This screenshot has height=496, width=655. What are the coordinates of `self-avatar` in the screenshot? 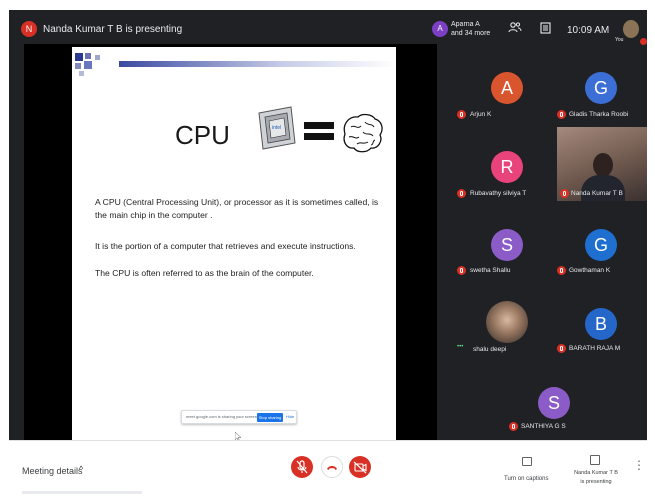 It's located at (631, 29).